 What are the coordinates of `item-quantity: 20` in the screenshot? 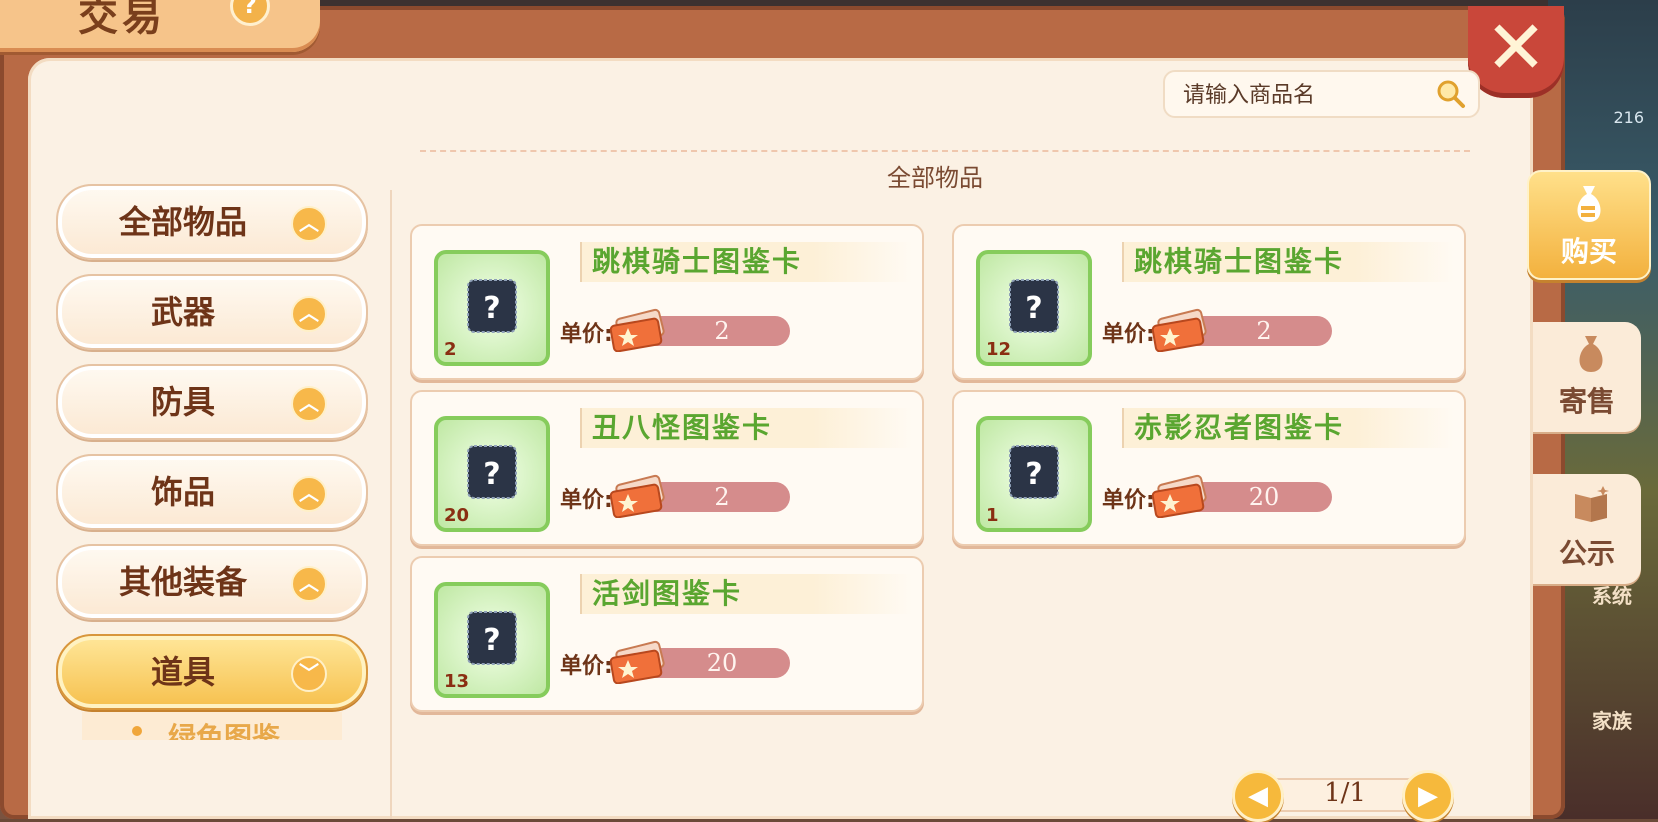 It's located at (457, 515).